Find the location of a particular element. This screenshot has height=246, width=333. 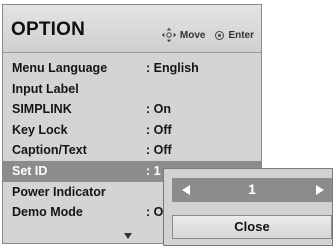

menu-title: OPTION is located at coordinates (48, 29).